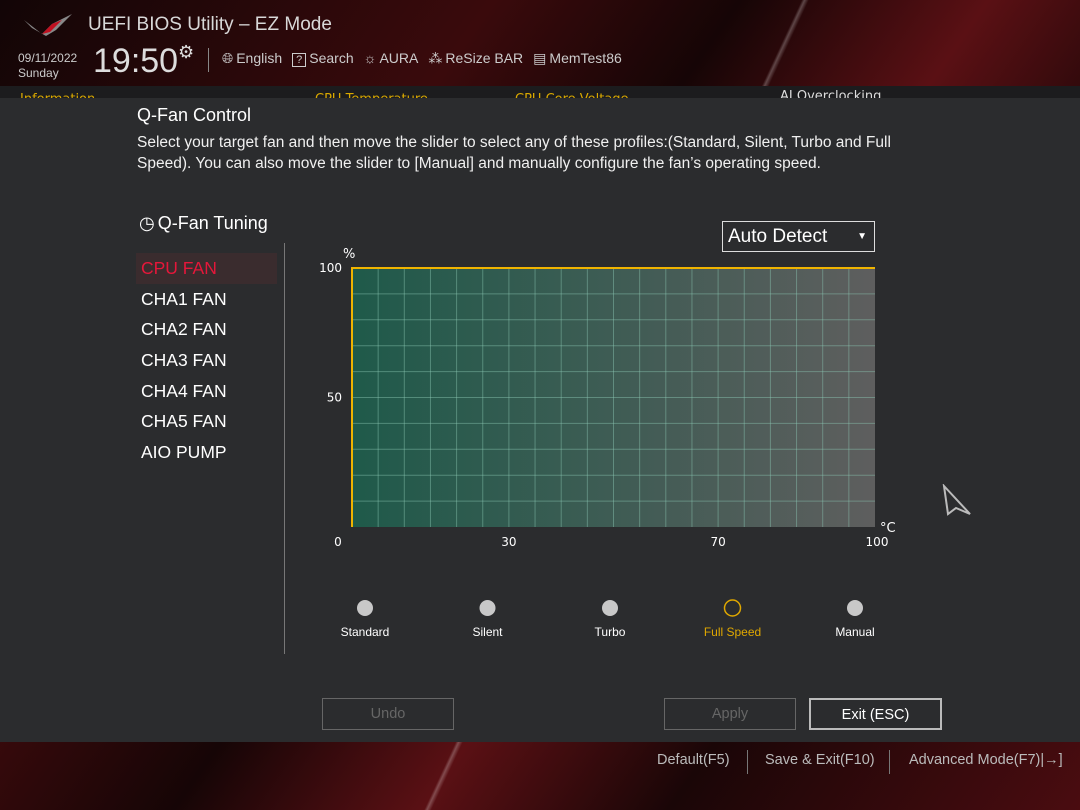 The image size is (1080, 810). What do you see at coordinates (330, 268) in the screenshot?
I see `y-tick-label: 100` at bounding box center [330, 268].